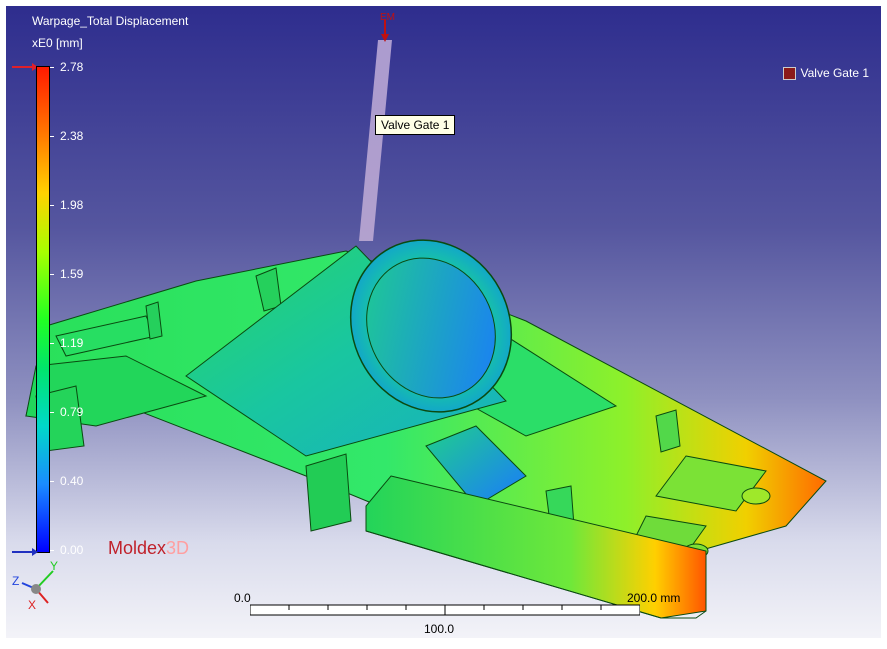  I want to click on legend-label: Valve Gate 1, so click(834, 73).